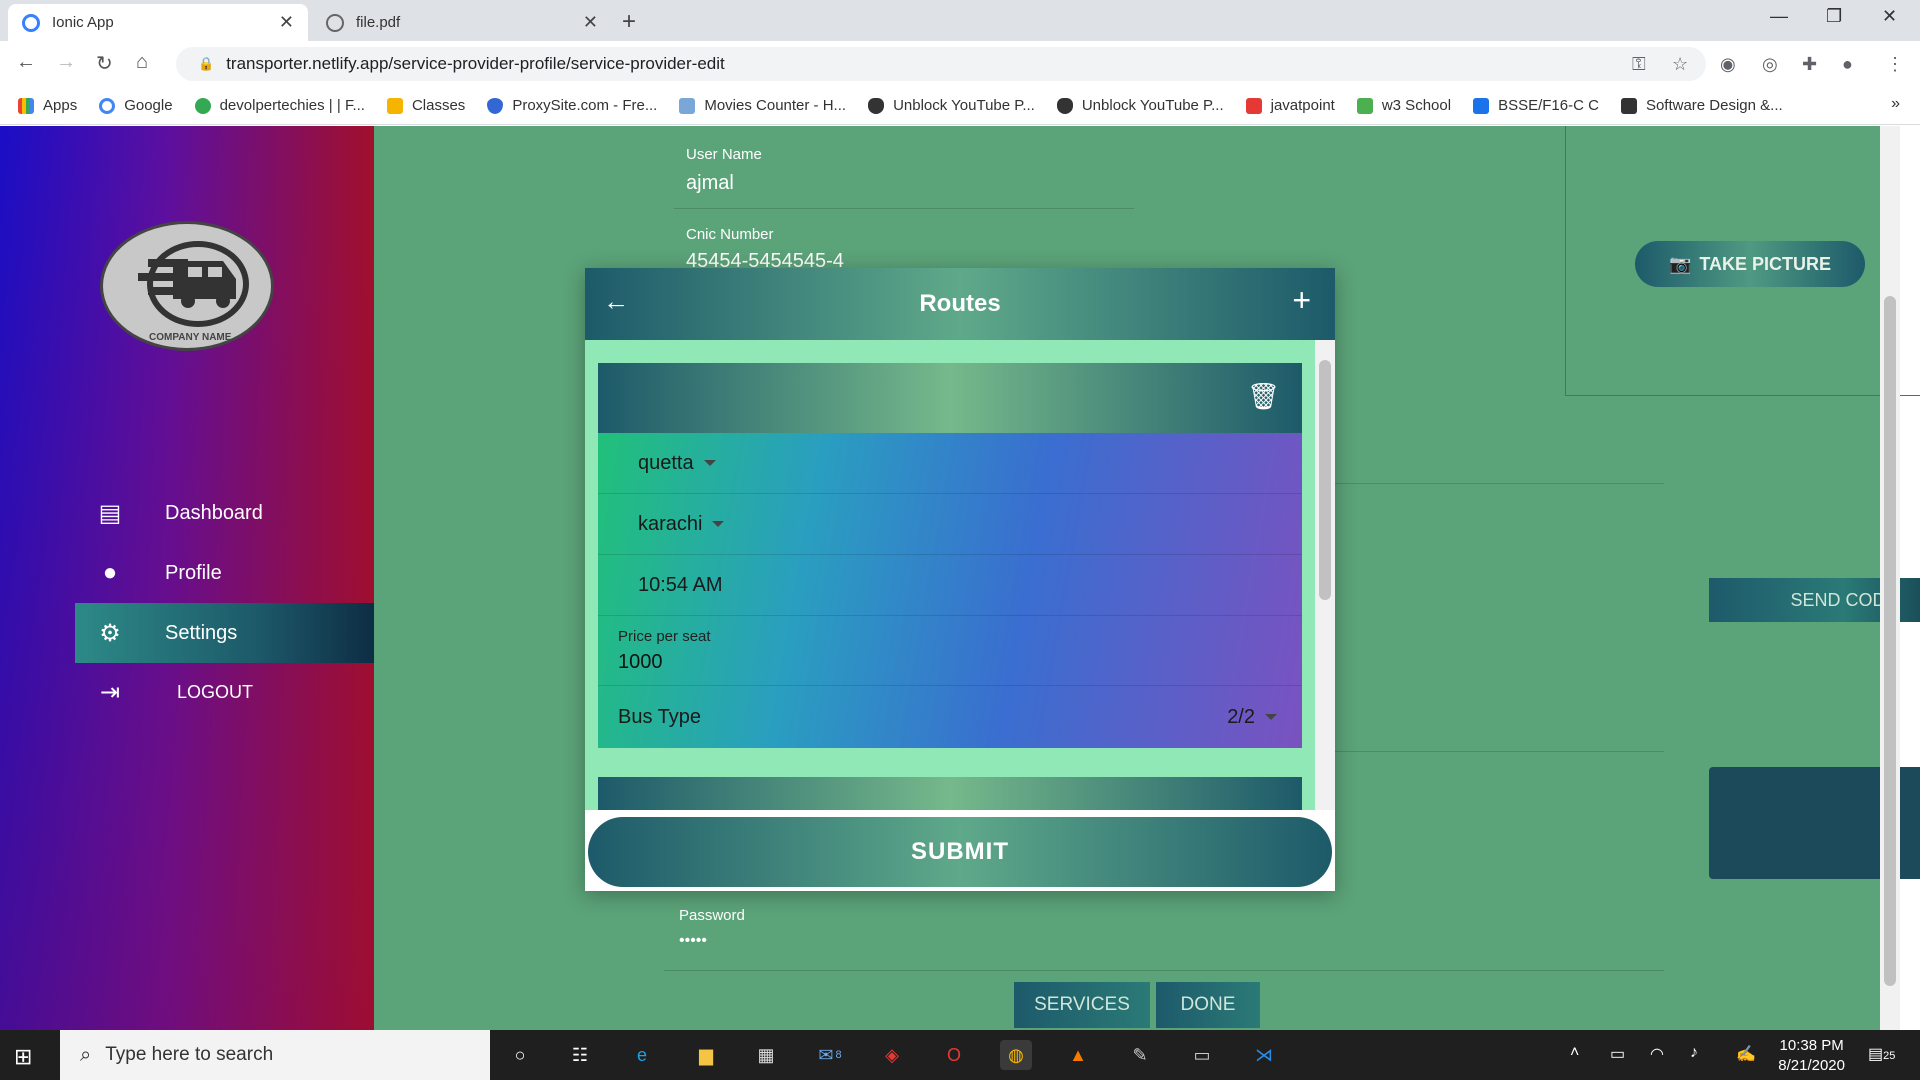 Image resolution: width=1920 pixels, height=1080 pixels. I want to click on home-icon: ⌂, so click(142, 62).